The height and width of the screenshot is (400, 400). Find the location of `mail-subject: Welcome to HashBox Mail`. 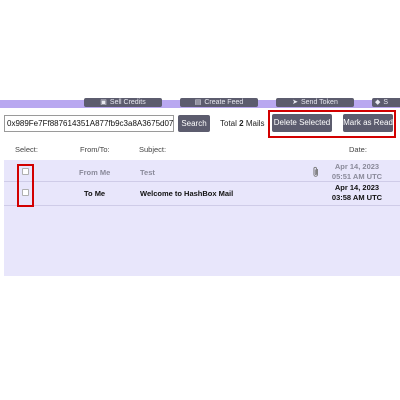

mail-subject: Welcome to HashBox Mail is located at coordinates (187, 193).